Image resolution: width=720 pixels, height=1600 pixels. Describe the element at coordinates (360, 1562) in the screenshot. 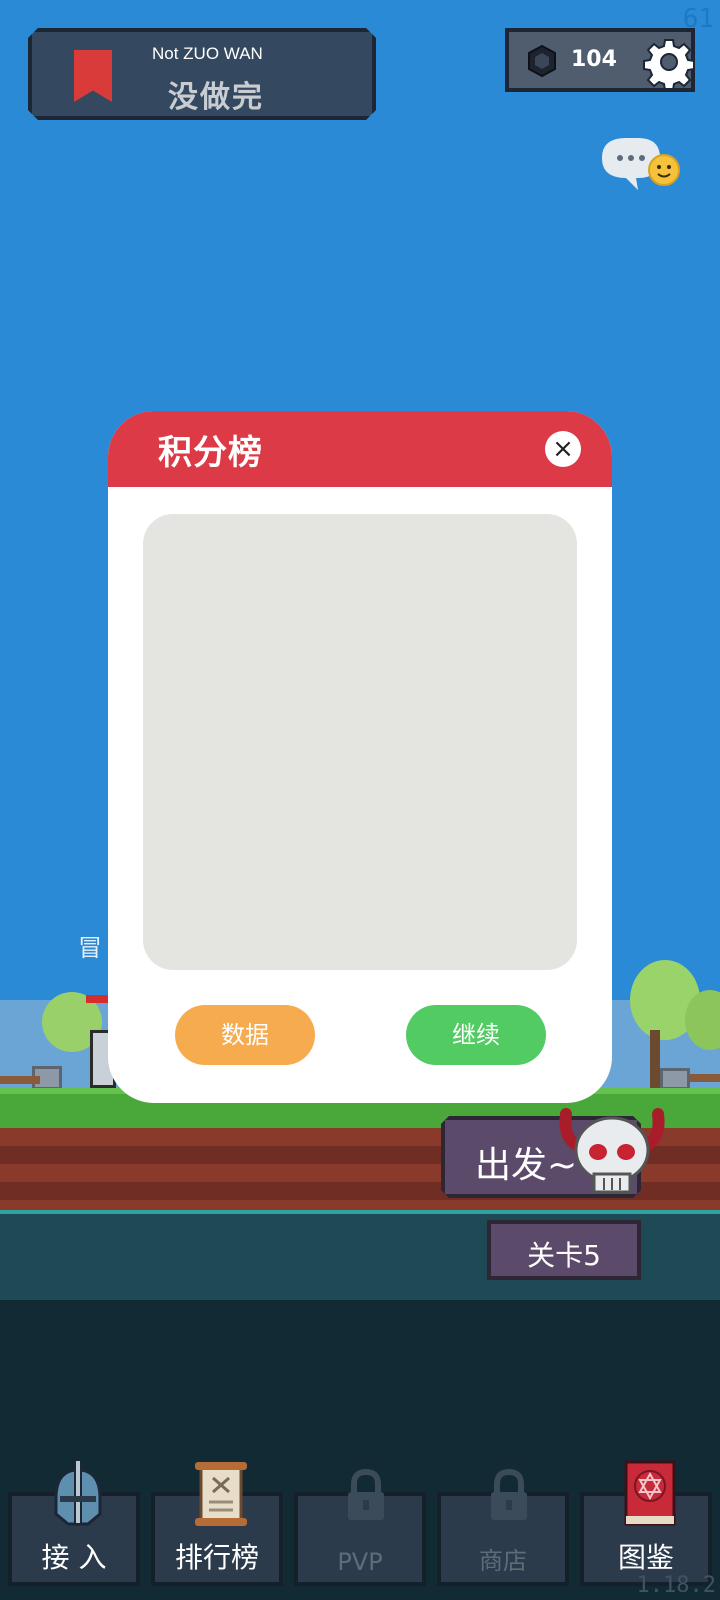

I see `nav-pvp-label: PVP` at that location.